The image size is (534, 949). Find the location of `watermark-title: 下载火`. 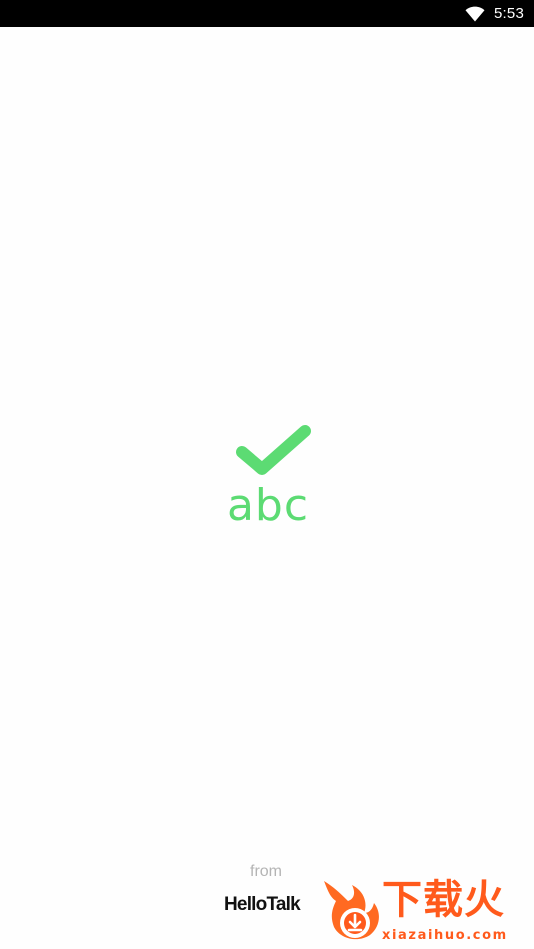

watermark-title: 下载火 is located at coordinates (443, 900).